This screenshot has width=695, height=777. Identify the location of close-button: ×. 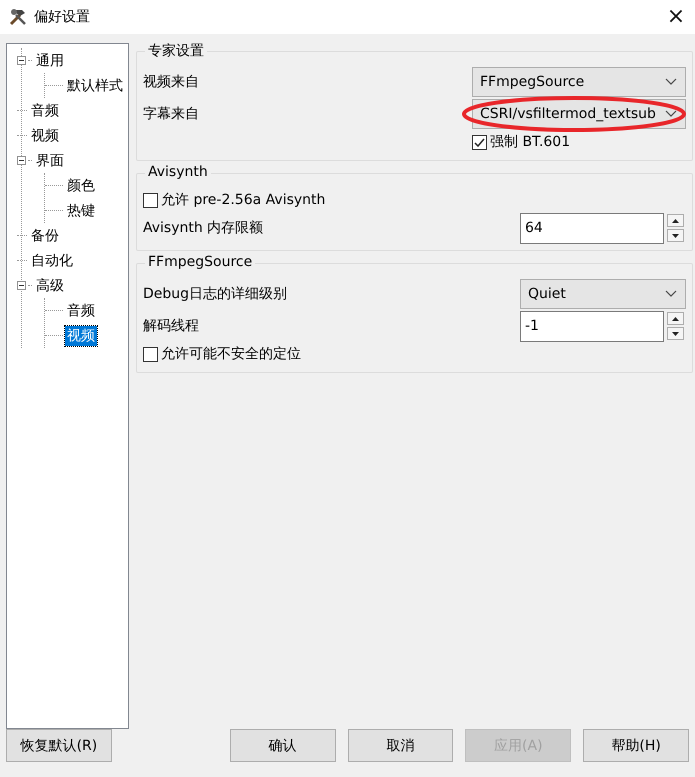
(676, 17).